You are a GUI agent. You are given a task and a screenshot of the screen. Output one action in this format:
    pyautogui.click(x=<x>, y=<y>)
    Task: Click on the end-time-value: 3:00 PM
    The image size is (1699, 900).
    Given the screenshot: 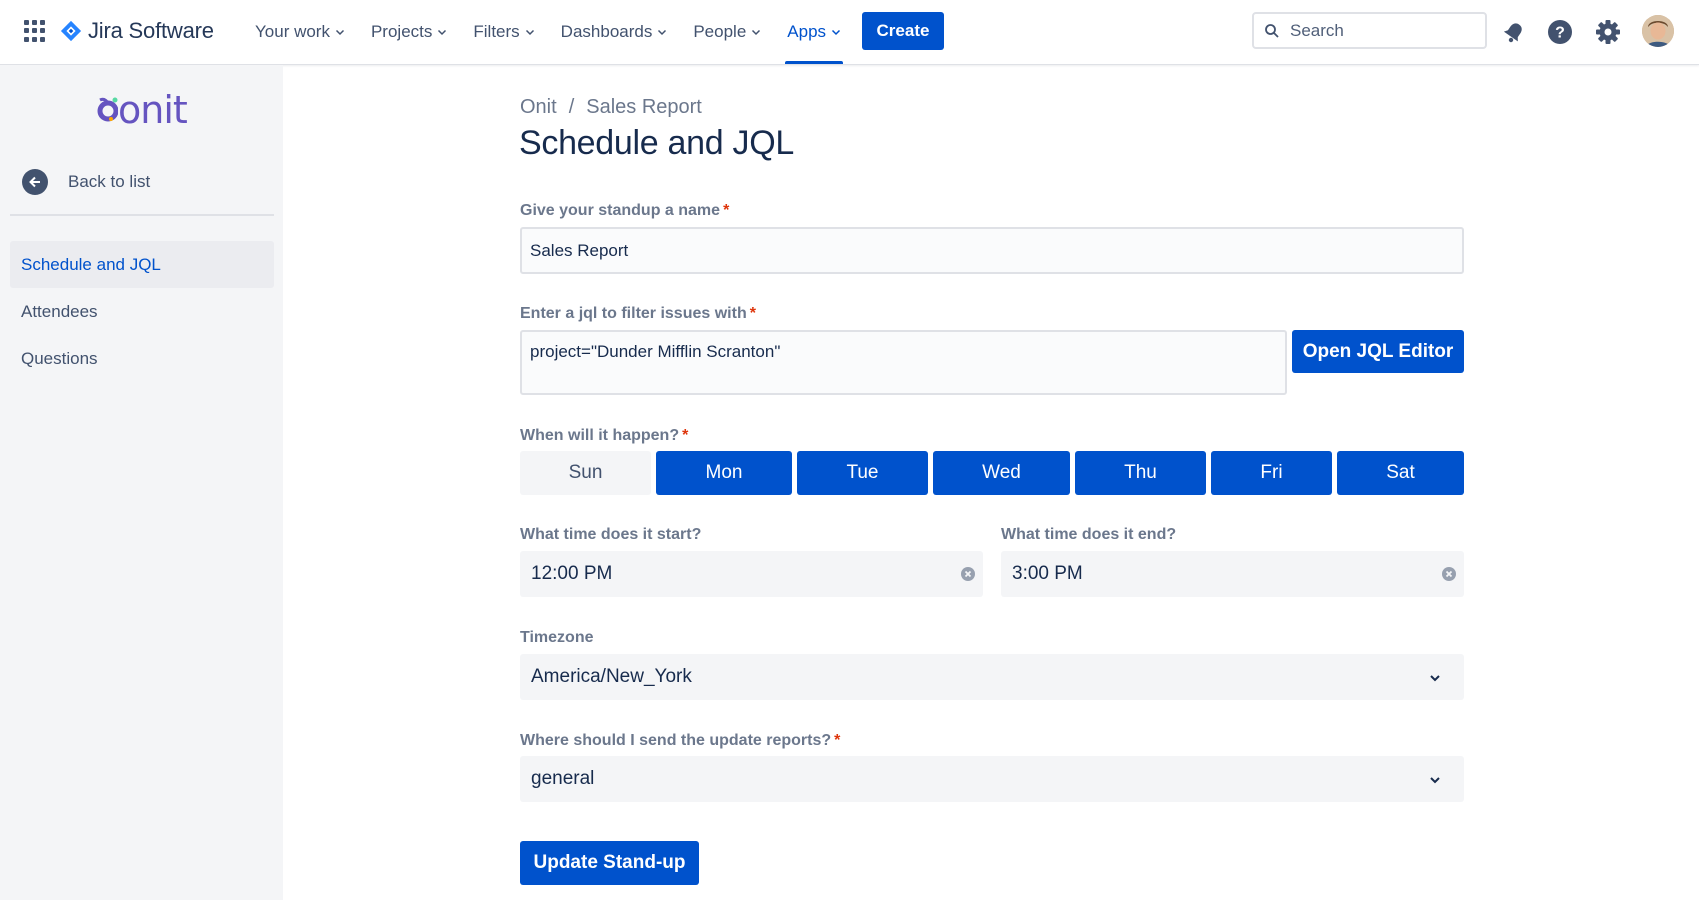 What is the action you would take?
    pyautogui.click(x=1047, y=573)
    